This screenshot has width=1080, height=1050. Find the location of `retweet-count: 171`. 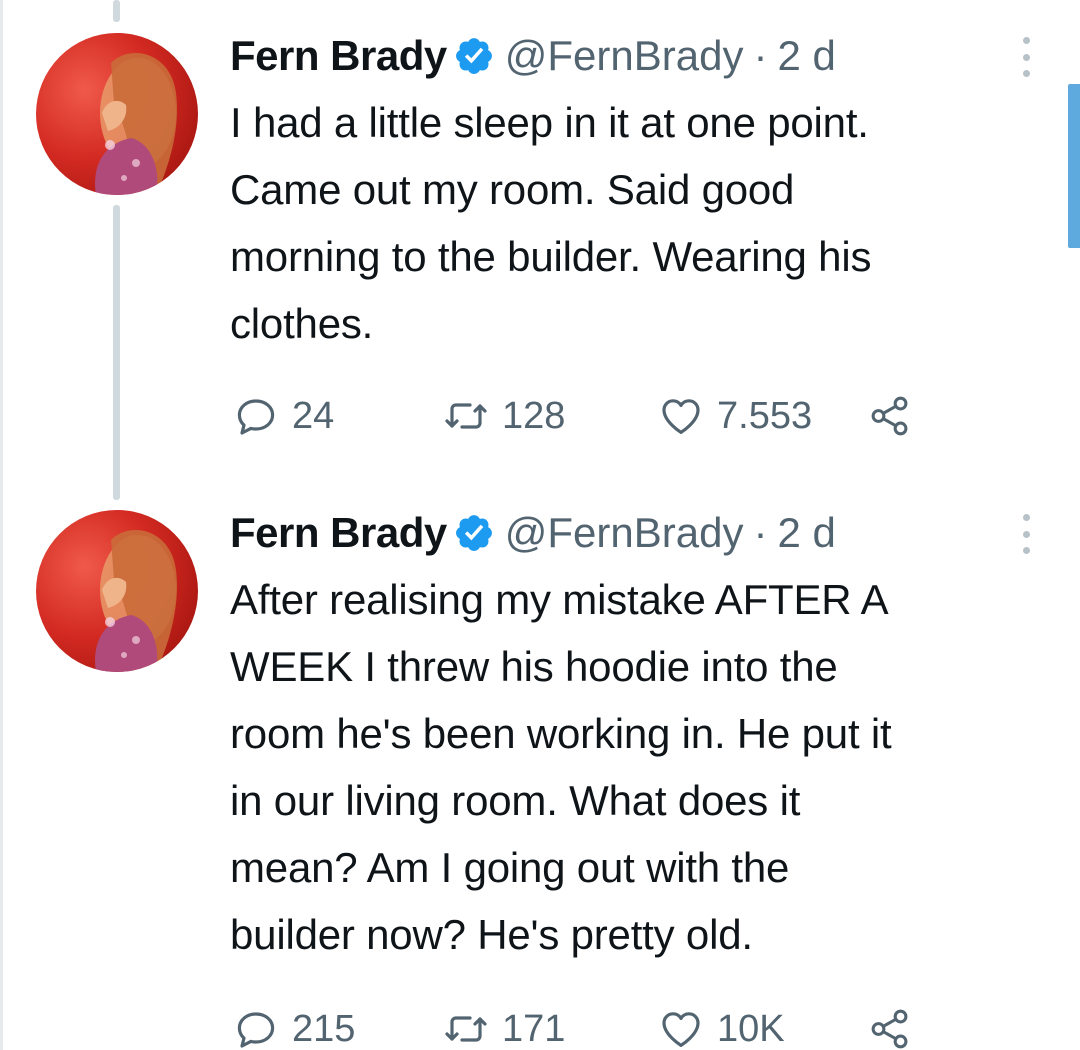

retweet-count: 171 is located at coordinates (534, 1028).